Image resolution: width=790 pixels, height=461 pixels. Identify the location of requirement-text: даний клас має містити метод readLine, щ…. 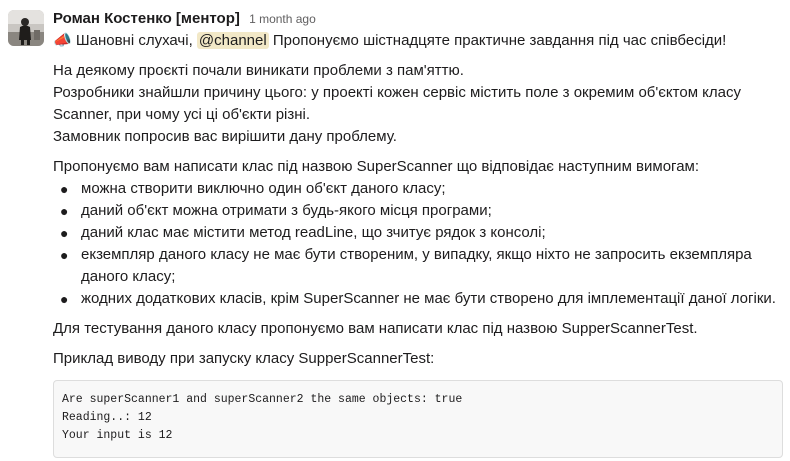
(313, 232).